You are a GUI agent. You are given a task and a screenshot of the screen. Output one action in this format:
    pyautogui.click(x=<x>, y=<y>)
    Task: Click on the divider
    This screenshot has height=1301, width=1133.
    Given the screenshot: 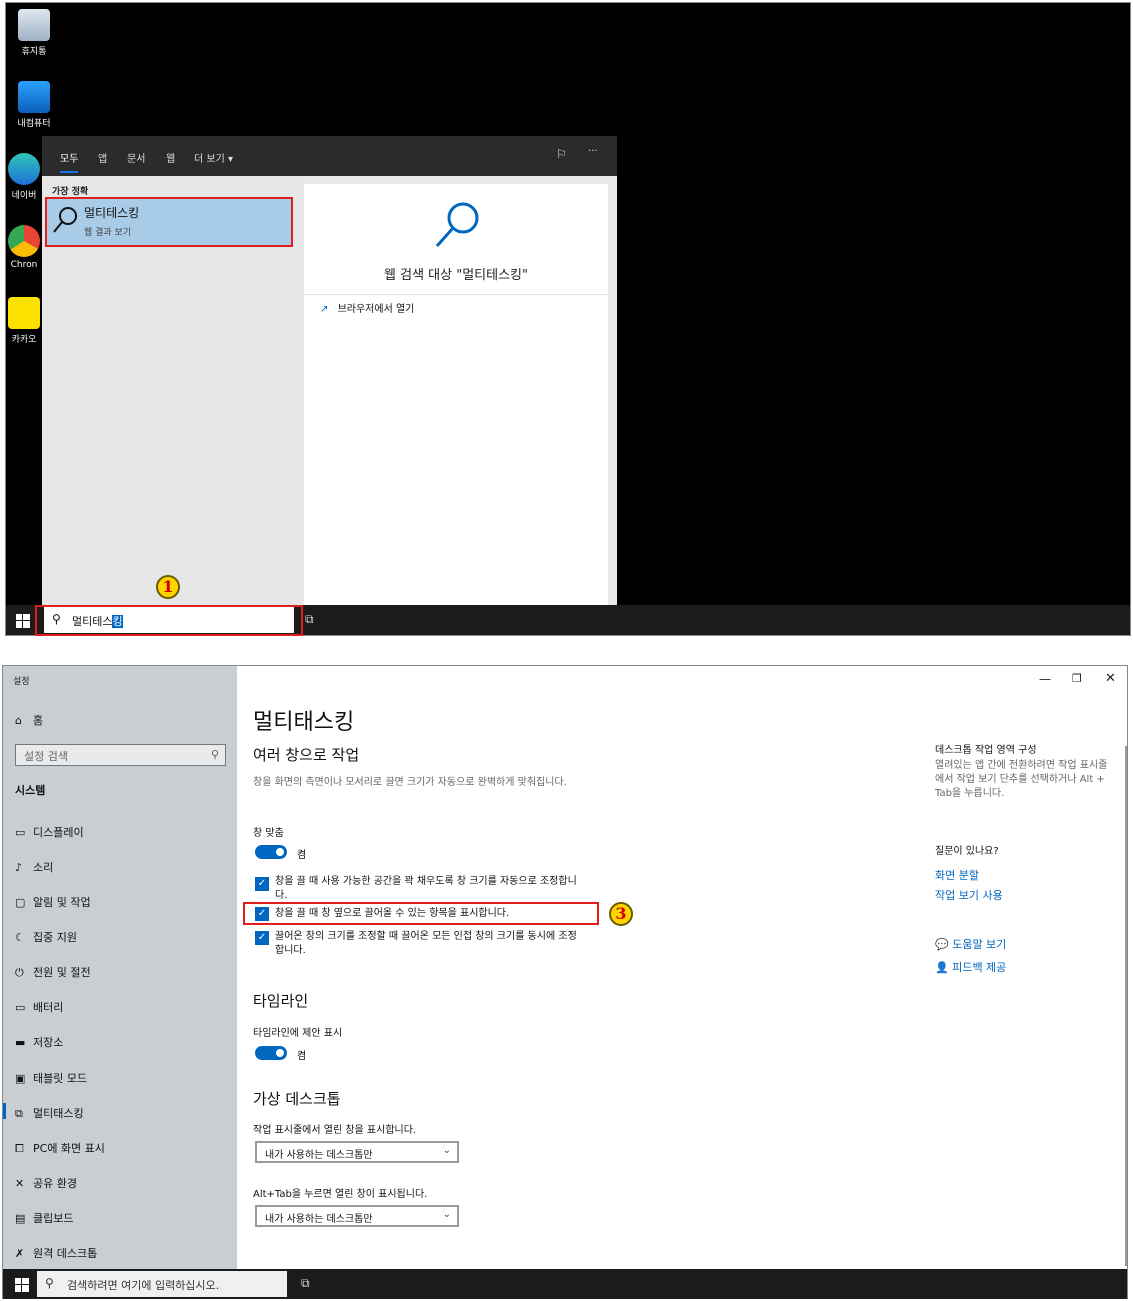 What is the action you would take?
    pyautogui.click(x=456, y=294)
    